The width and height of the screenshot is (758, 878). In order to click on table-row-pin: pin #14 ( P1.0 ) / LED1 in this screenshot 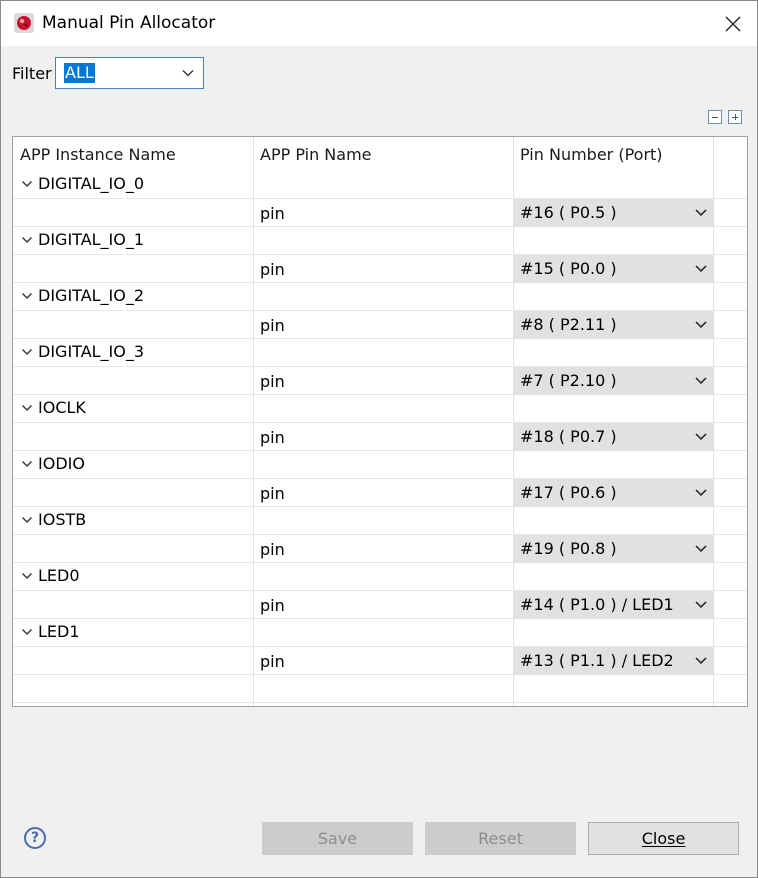, I will do `click(380, 605)`.